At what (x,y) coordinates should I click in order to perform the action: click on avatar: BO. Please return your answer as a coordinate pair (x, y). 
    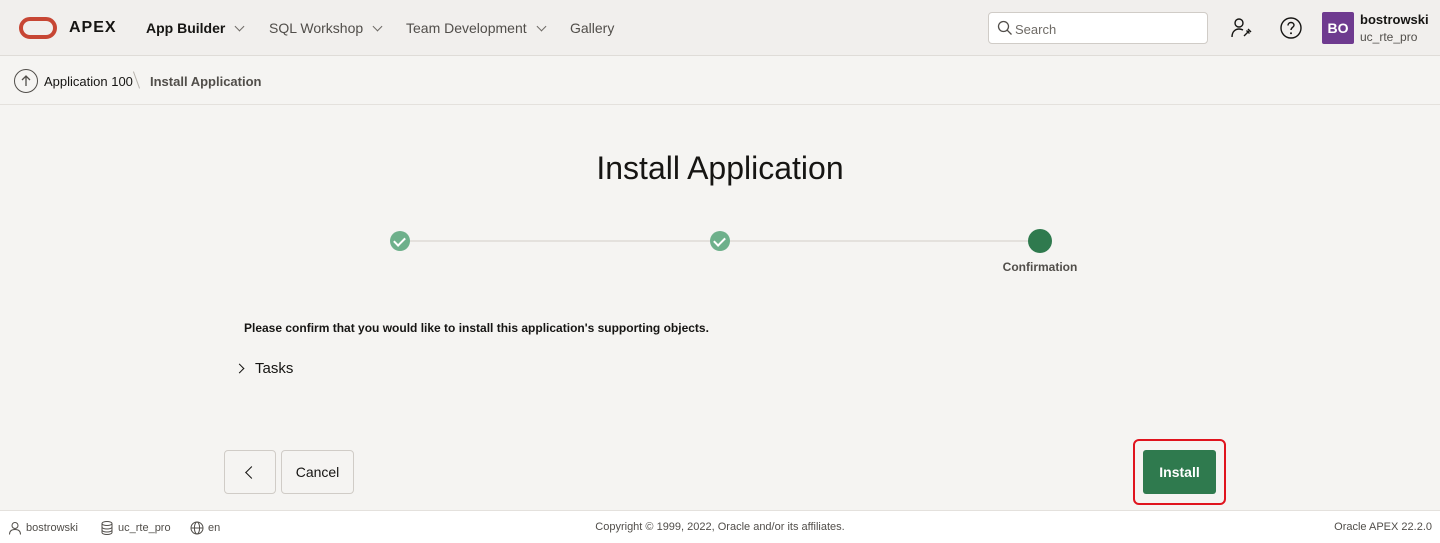
    Looking at the image, I should click on (1338, 28).